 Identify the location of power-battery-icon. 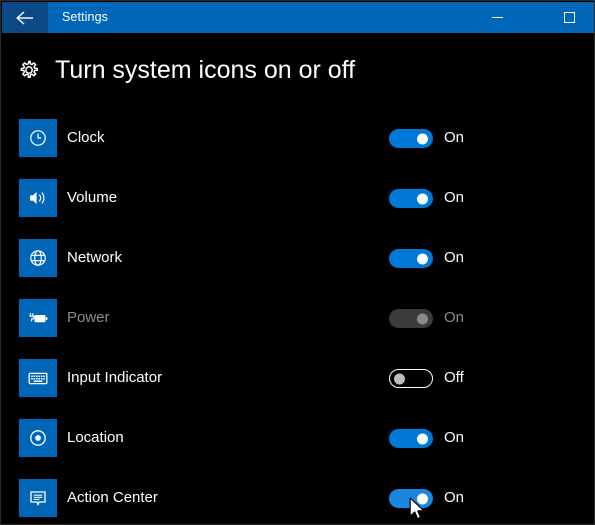
(38, 318).